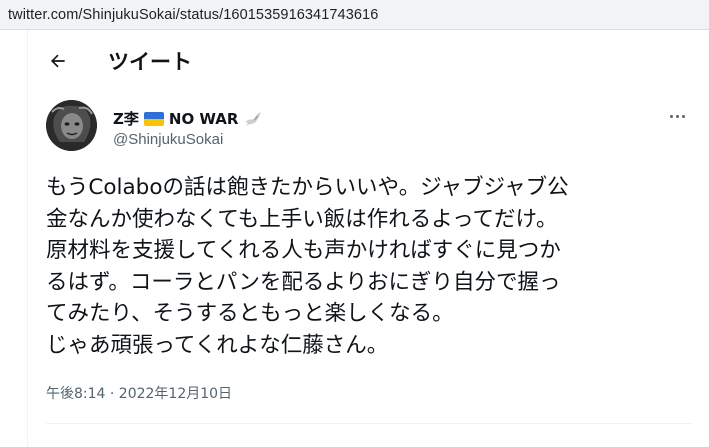  I want to click on avatar, so click(71, 125).